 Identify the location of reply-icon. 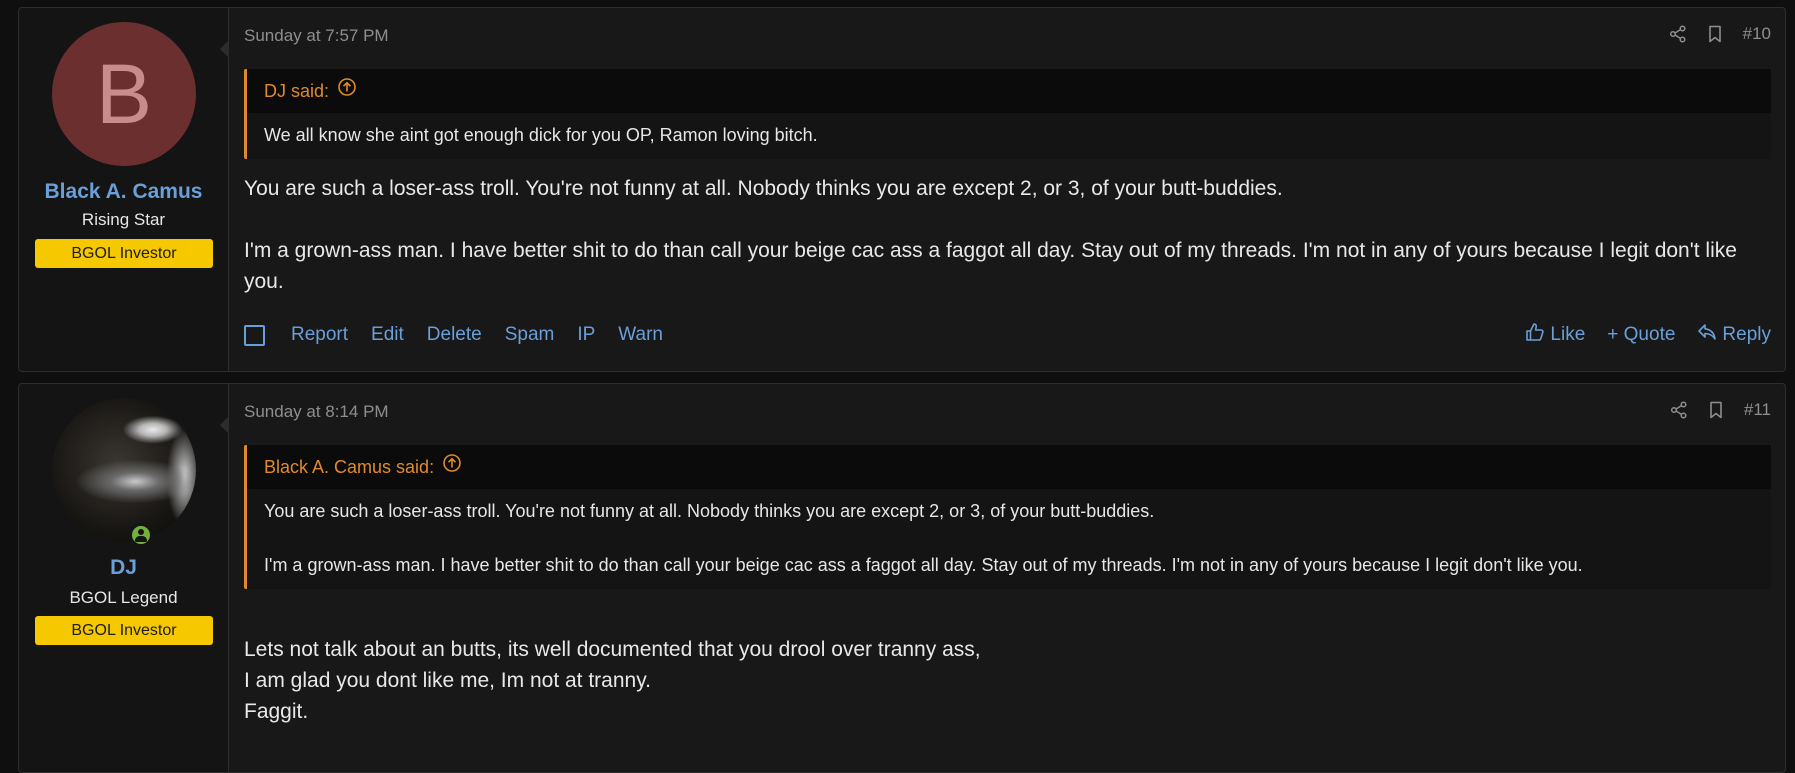
(1707, 335).